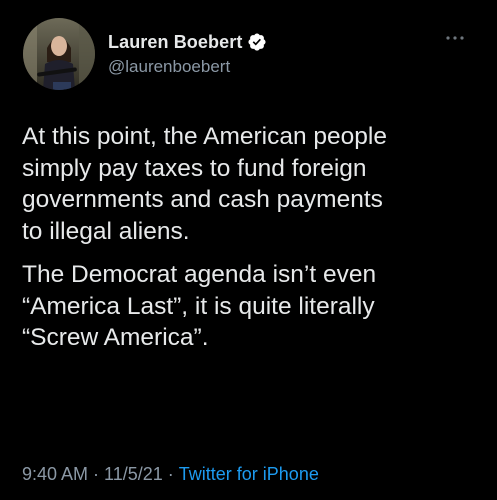  What do you see at coordinates (257, 42) in the screenshot?
I see `verified-badge-icon` at bounding box center [257, 42].